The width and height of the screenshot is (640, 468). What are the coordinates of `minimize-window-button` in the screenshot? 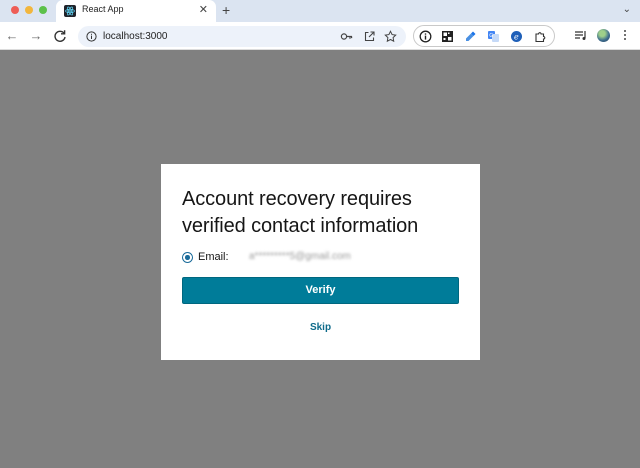 It's located at (29, 10).